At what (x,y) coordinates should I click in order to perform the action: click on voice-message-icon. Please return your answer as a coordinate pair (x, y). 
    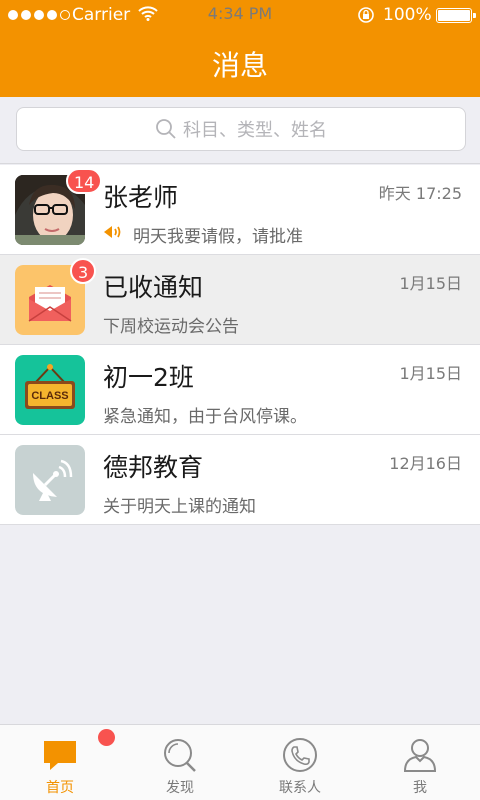
    Looking at the image, I should click on (114, 234).